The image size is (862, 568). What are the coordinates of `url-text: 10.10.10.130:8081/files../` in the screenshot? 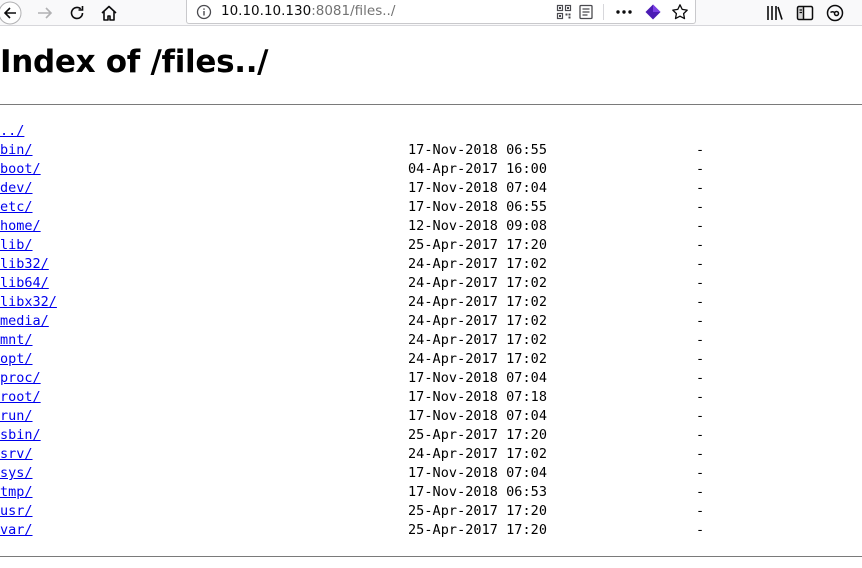 It's located at (308, 11).